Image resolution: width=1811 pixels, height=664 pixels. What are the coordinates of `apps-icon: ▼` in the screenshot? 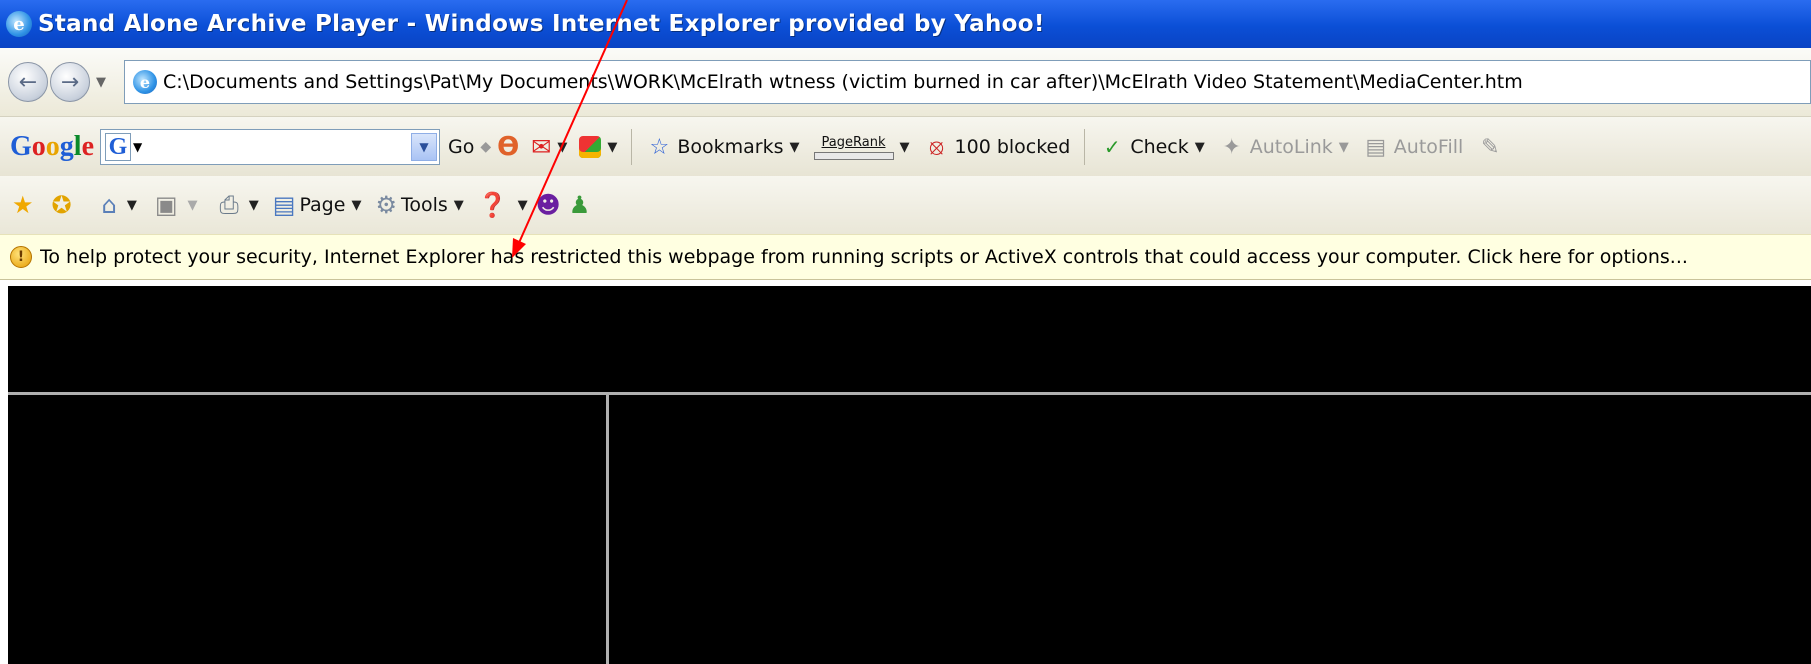 It's located at (598, 147).